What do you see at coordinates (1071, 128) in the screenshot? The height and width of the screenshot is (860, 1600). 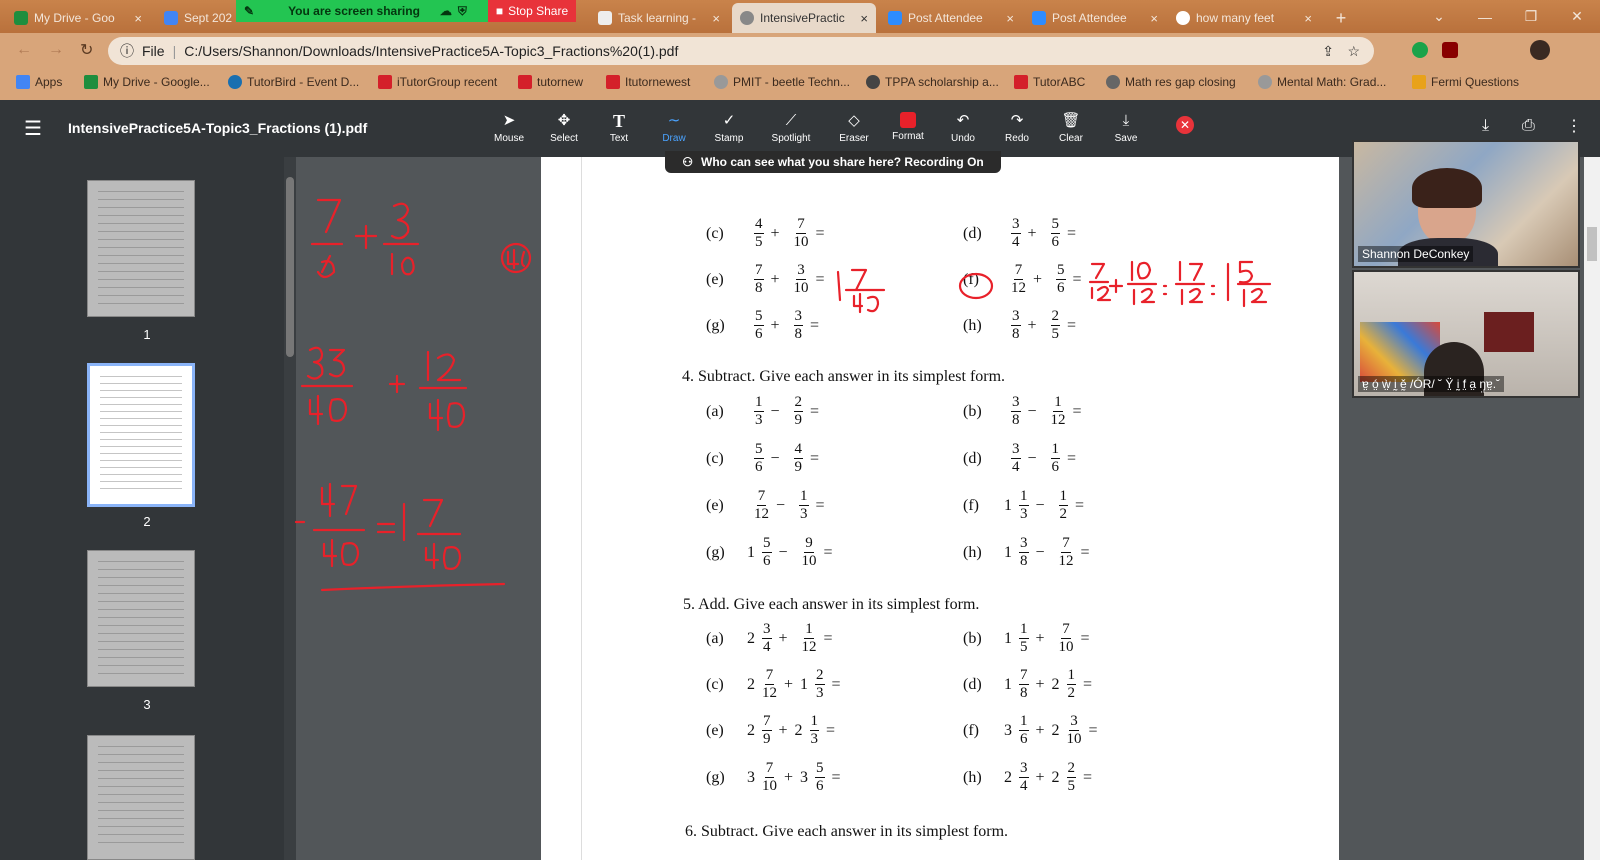 I see `tool-clear: 🗑 Clear` at bounding box center [1071, 128].